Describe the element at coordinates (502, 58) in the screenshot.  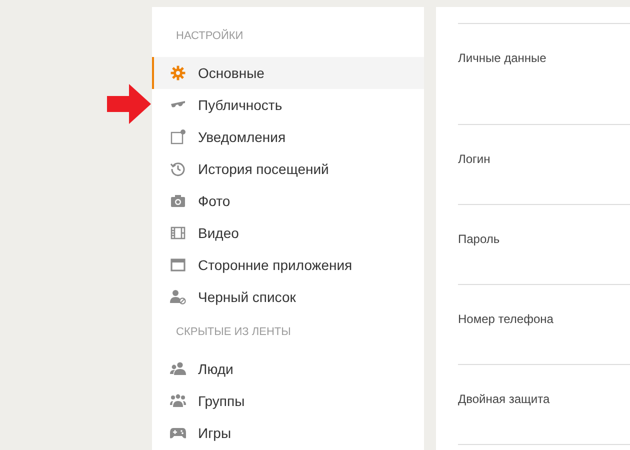
I see `setting-label: Личные данные` at that location.